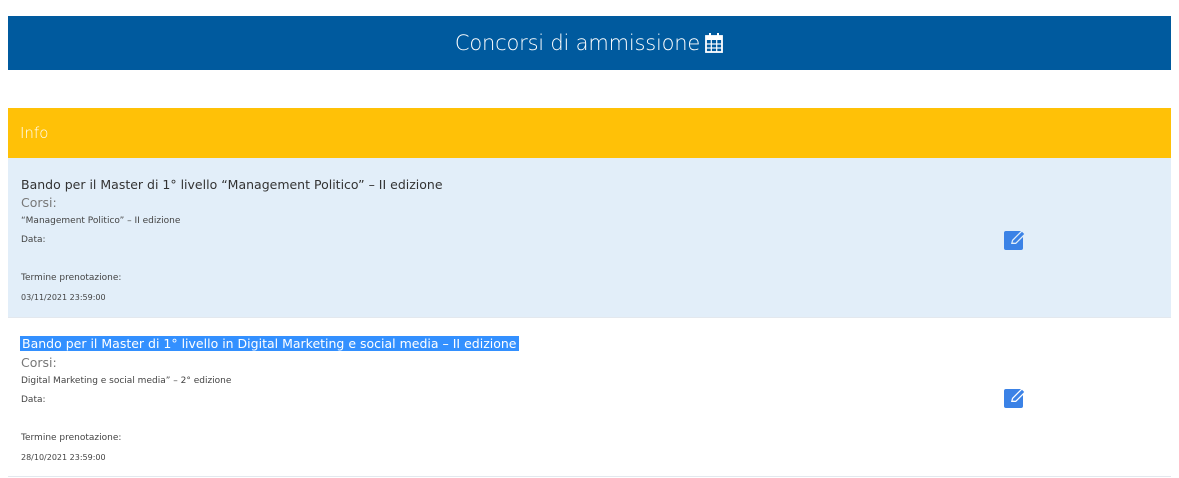 Image resolution: width=1179 pixels, height=478 pixels. What do you see at coordinates (34, 133) in the screenshot?
I see `info-label: Info` at bounding box center [34, 133].